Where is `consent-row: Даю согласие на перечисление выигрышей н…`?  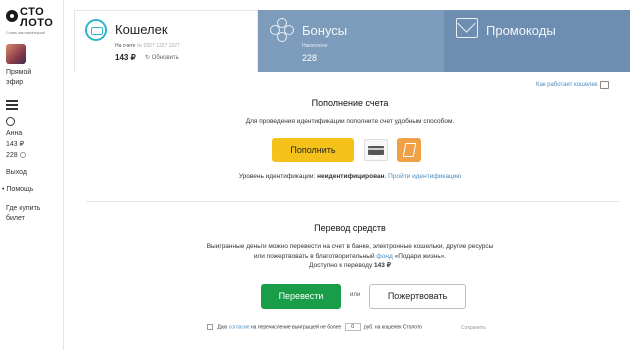
consent-row: Даю согласие на перечисление выигрышей н… is located at coordinates (314, 327).